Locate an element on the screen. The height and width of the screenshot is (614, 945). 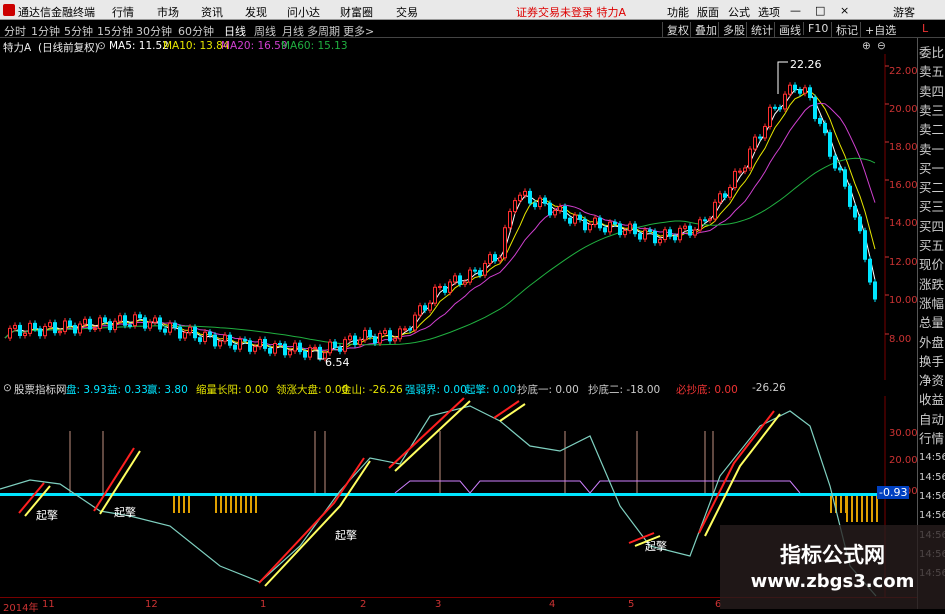
settings-icon: ⊙ is located at coordinates (101, 46).